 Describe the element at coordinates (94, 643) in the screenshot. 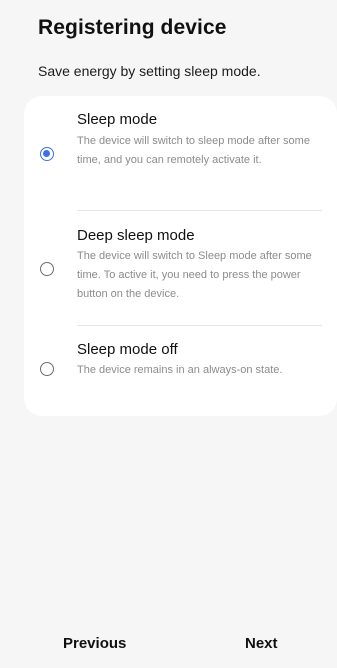

I see `previous-button: Previous` at that location.